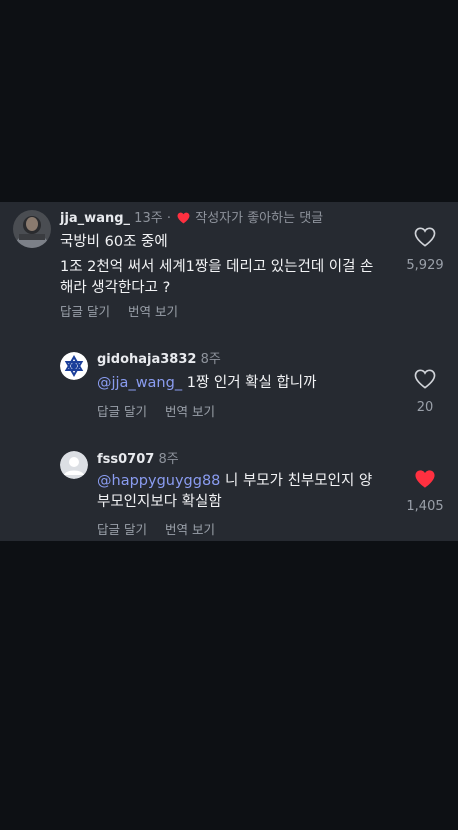  I want to click on default-person-avatar-icon, so click(74, 465).